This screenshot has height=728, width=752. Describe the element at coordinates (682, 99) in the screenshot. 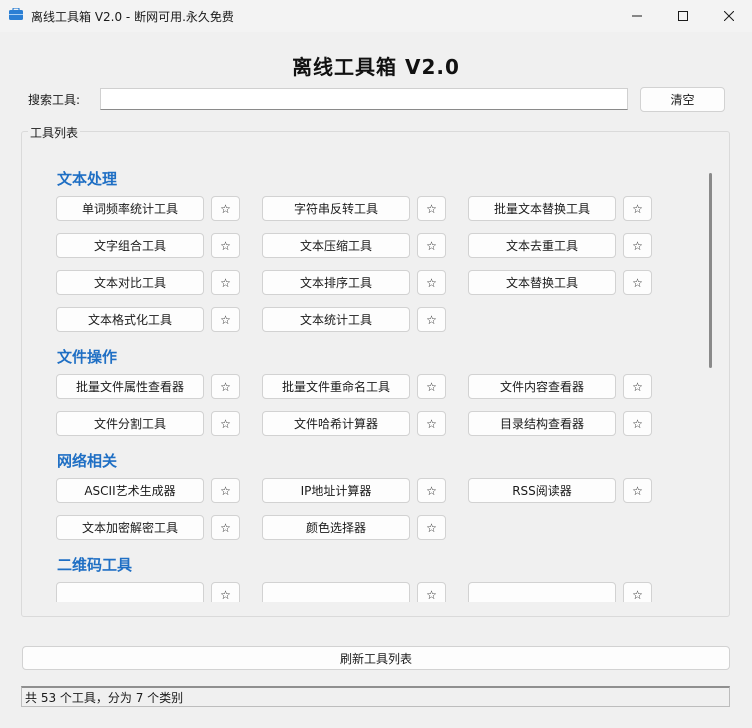

I see `clear-button: 清空` at that location.